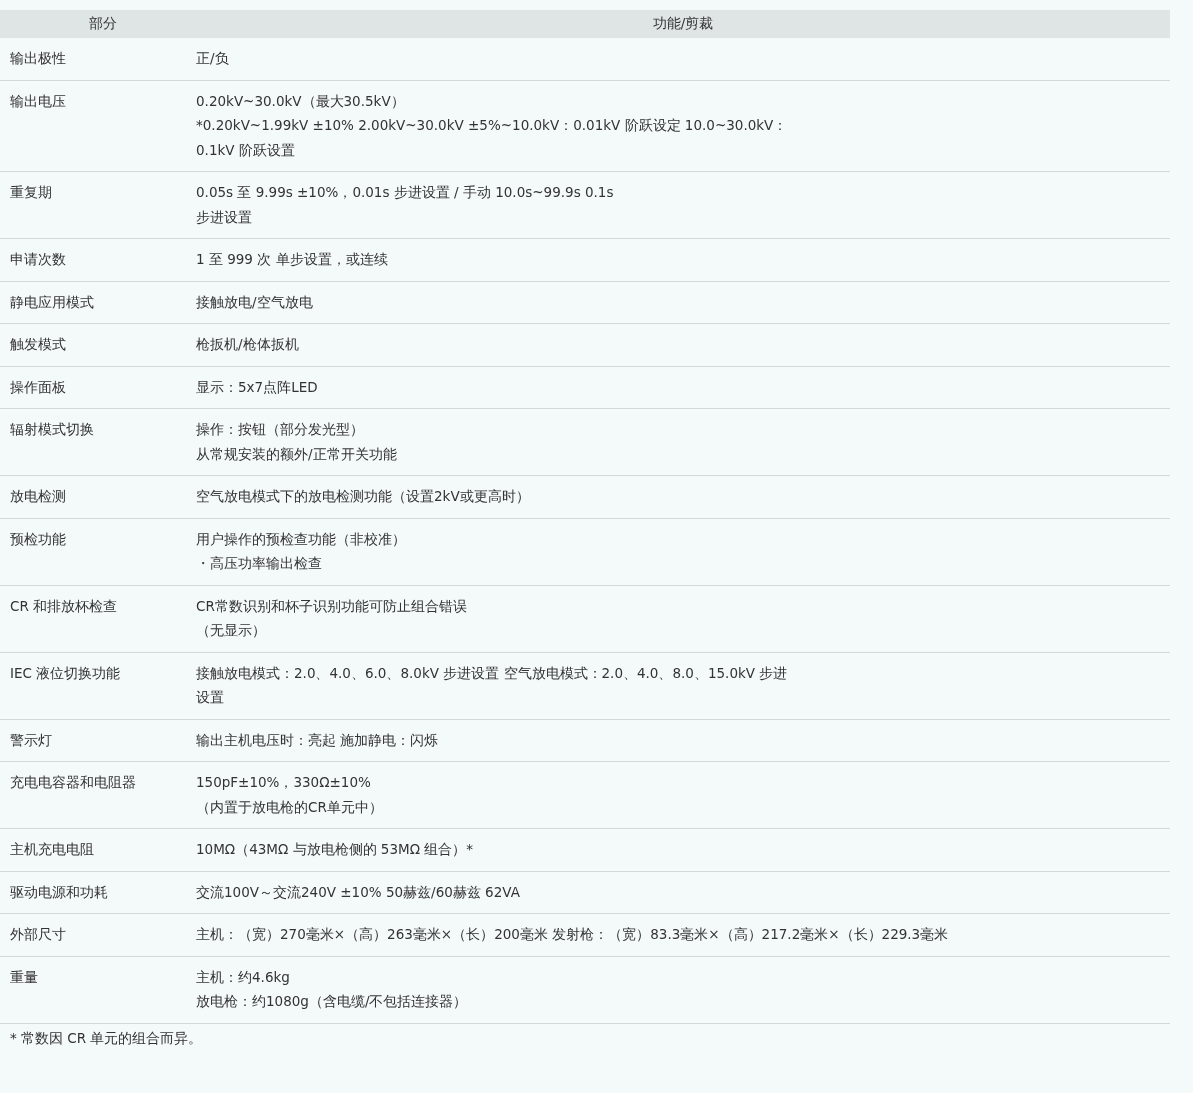 The width and height of the screenshot is (1193, 1093). I want to click on spec-value: 接触放电模式：2.0、4.0、6.0、8.0kV 步进设置 空气放电模式：2.0、4.0、8.0、15.0kV 步进, so click(492, 673).